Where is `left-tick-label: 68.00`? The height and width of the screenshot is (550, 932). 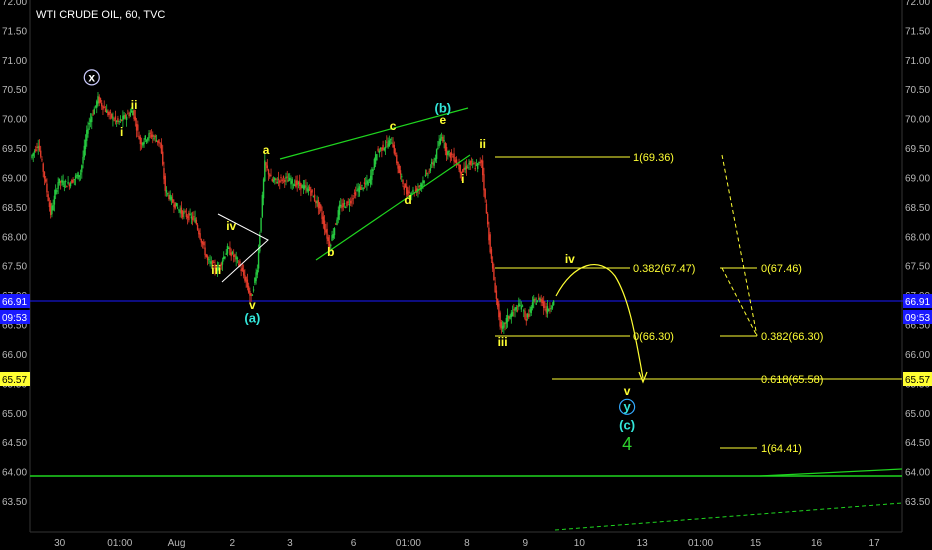
left-tick-label: 68.00 is located at coordinates (14, 237).